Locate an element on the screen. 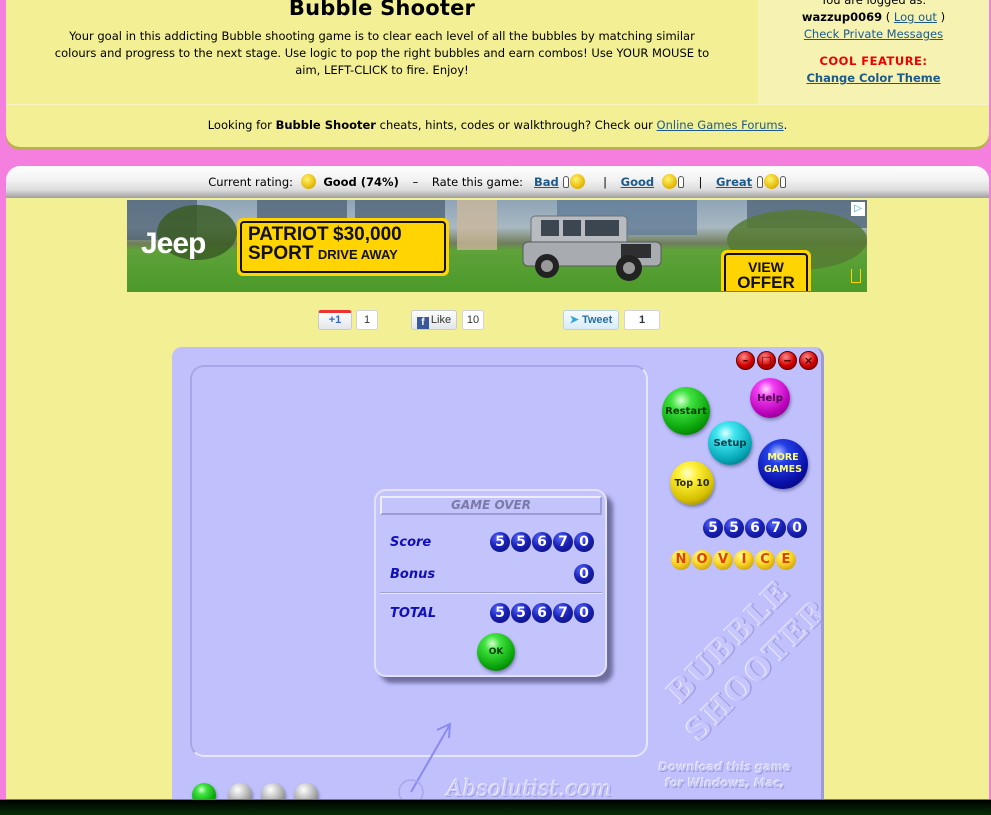 Image resolution: width=991 pixels, height=815 pixels. rating-dash: – is located at coordinates (415, 182).